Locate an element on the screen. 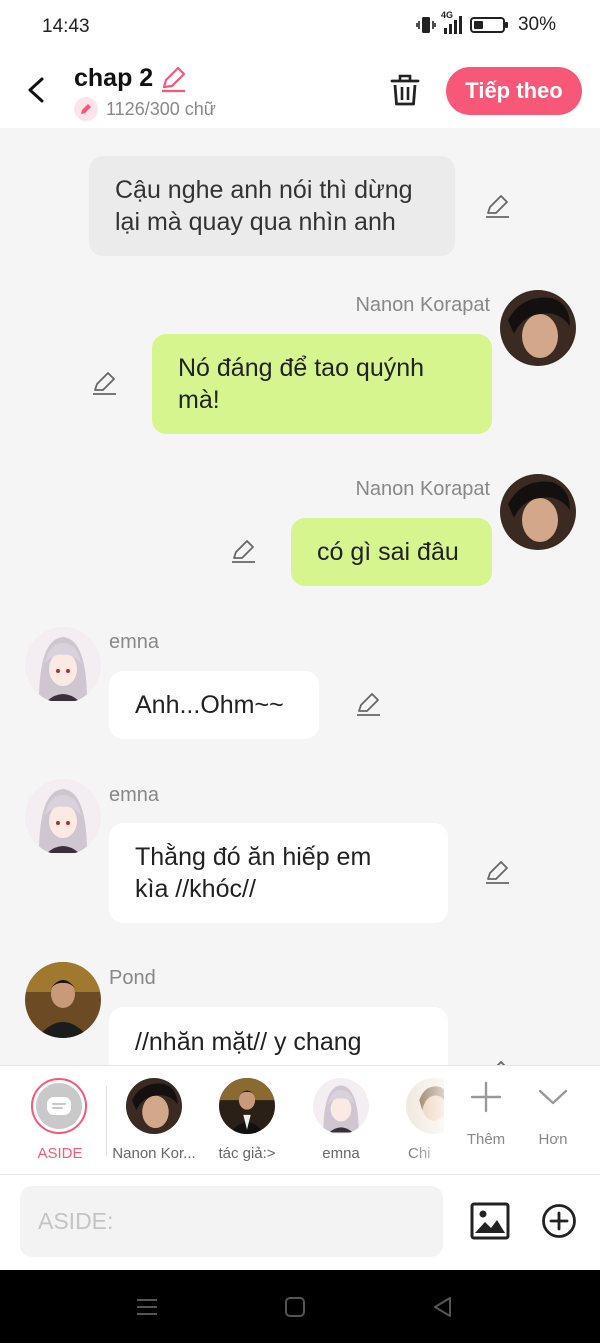 The height and width of the screenshot is (1343, 600). message-line: Anh...Ohm~~ is located at coordinates (209, 705).